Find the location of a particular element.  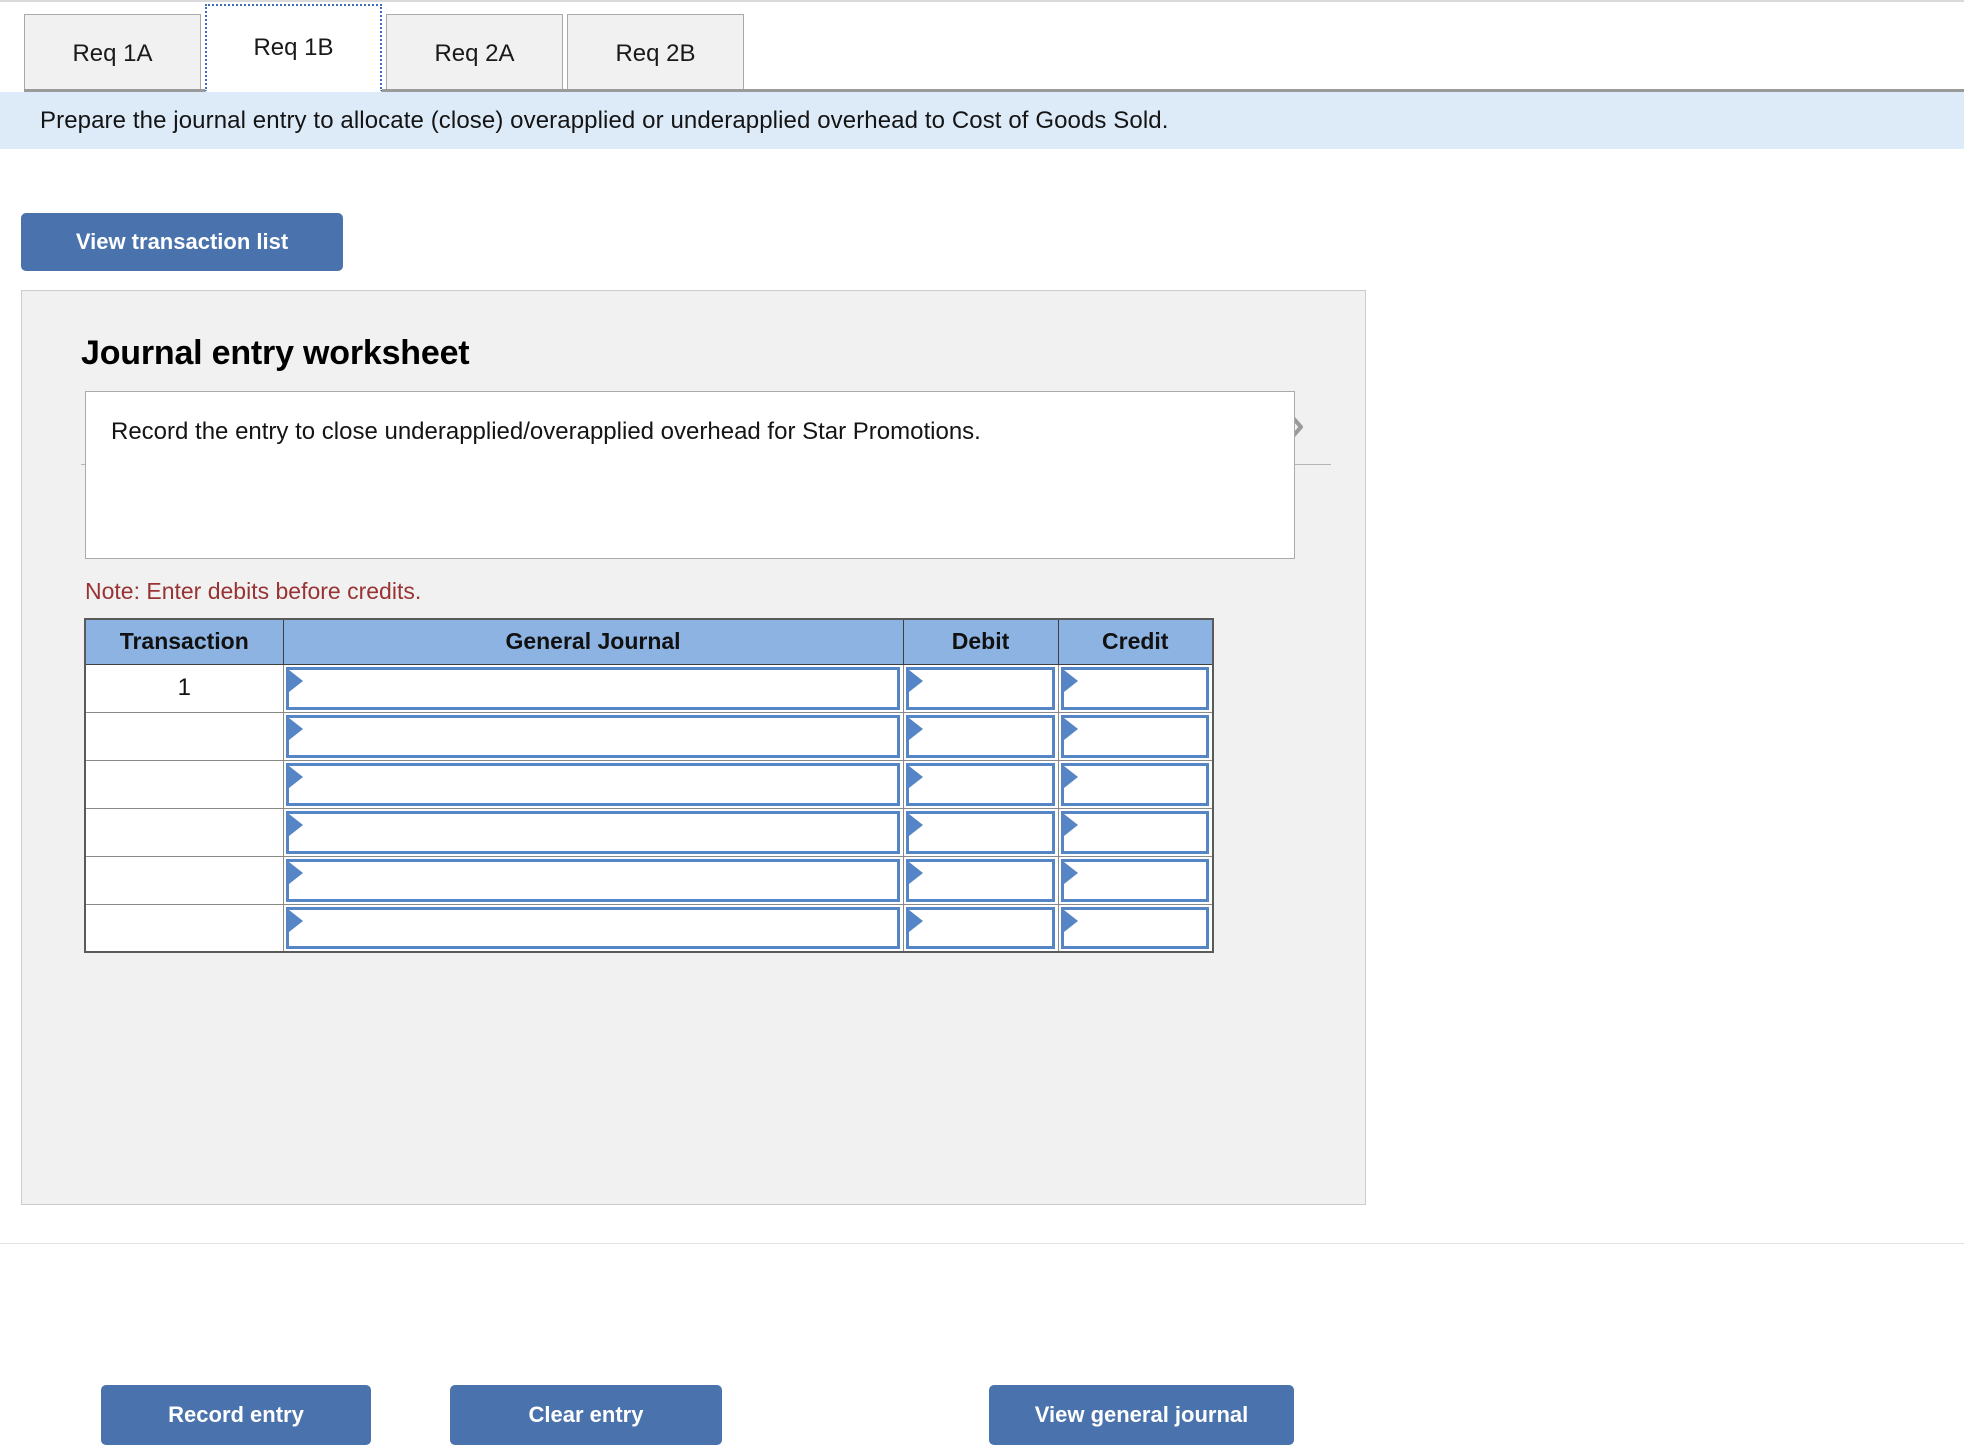

tab-req-1a: Req 1A is located at coordinates (112, 53).